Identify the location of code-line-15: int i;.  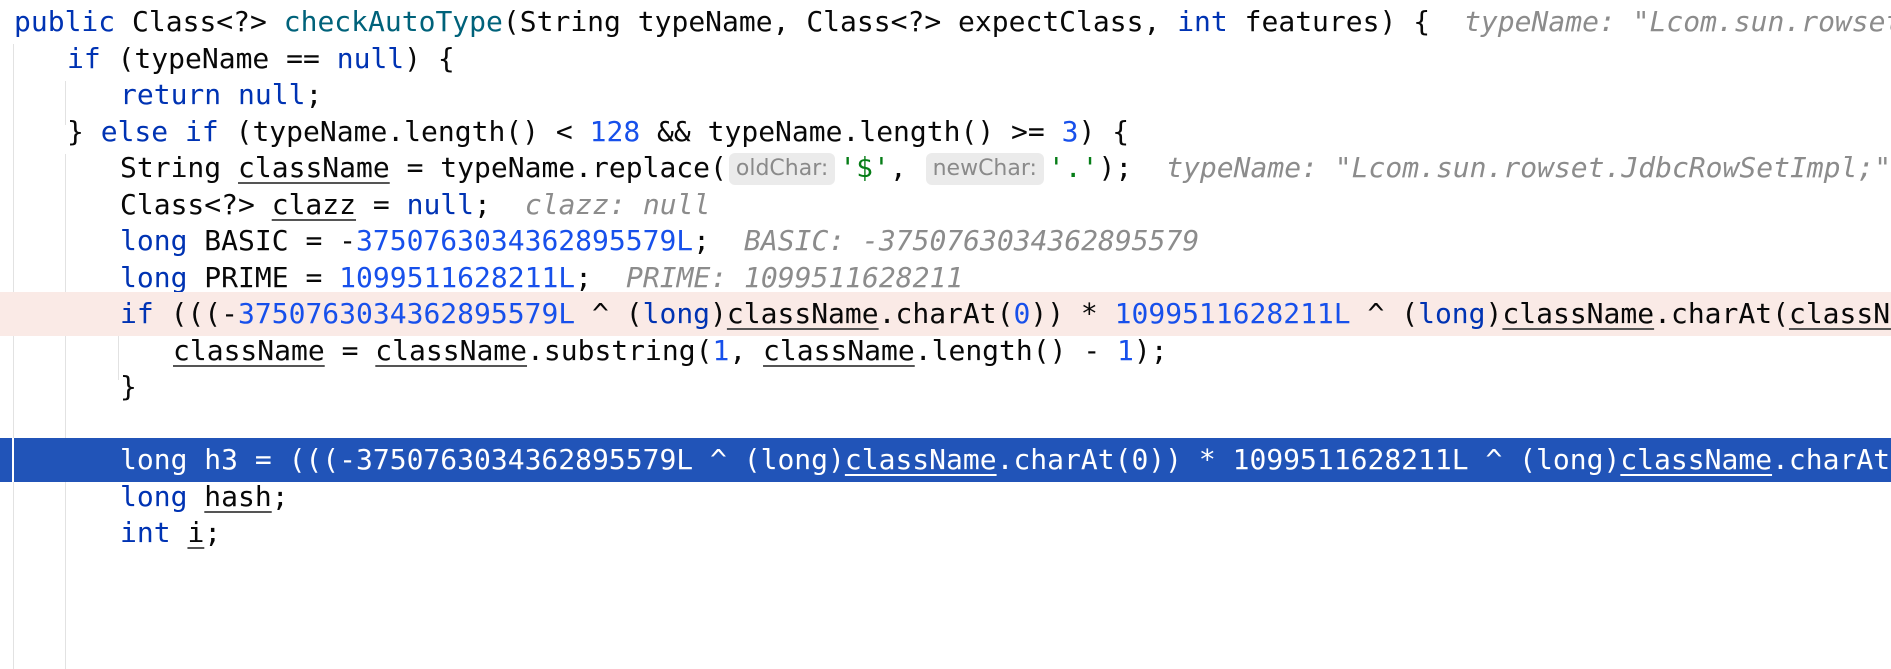
(945, 533).